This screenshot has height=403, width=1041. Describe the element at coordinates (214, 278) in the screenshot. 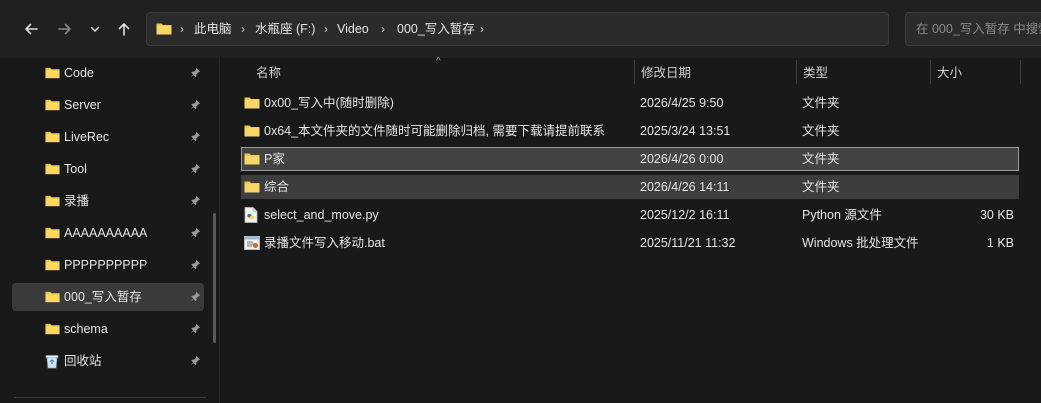

I see `sidebar-scrollbar` at that location.